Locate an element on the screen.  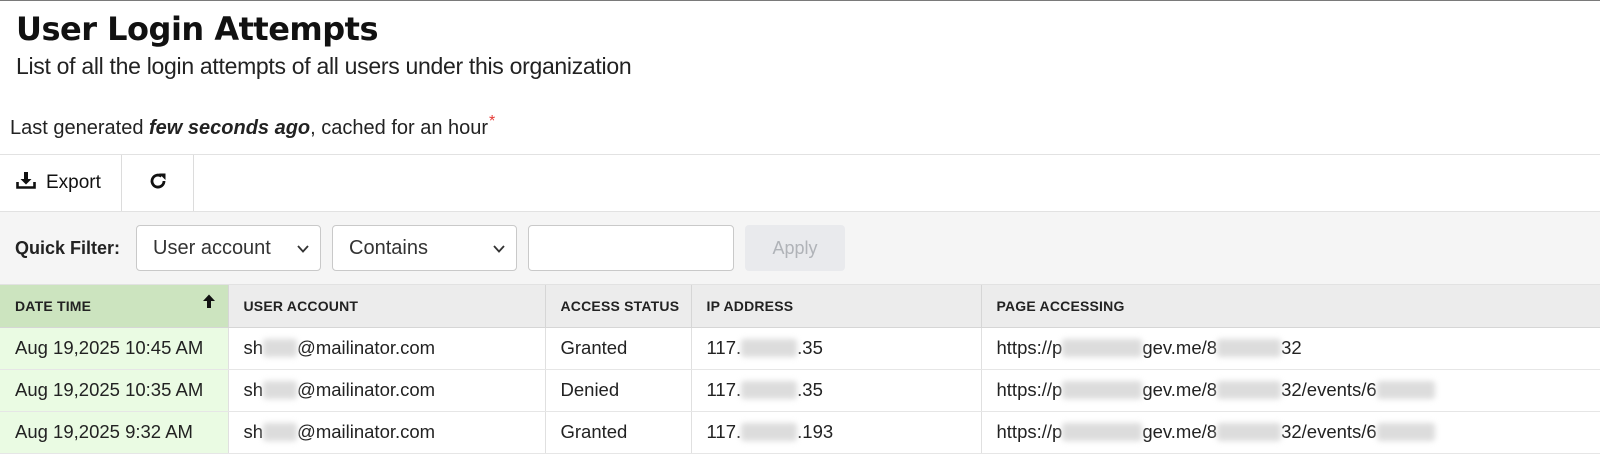
cache-age: few seconds ago is located at coordinates (230, 128).